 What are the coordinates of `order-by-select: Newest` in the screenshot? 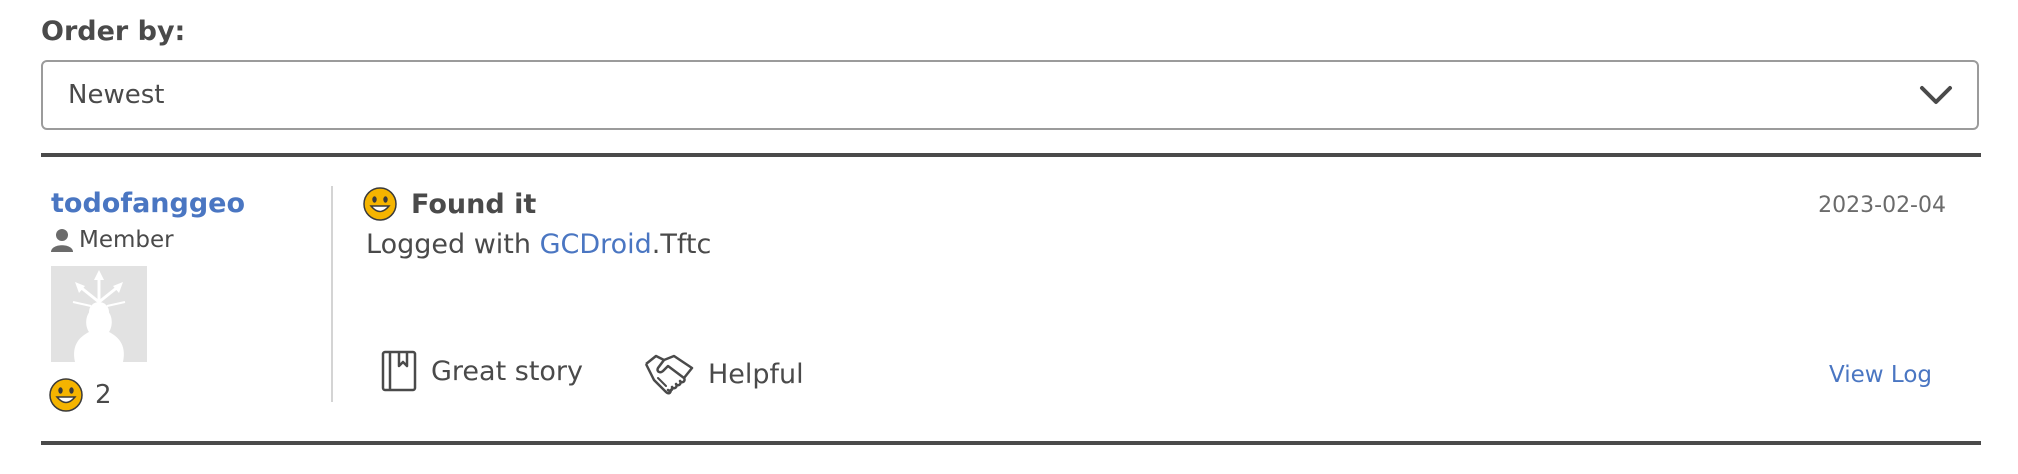 It's located at (1010, 95).